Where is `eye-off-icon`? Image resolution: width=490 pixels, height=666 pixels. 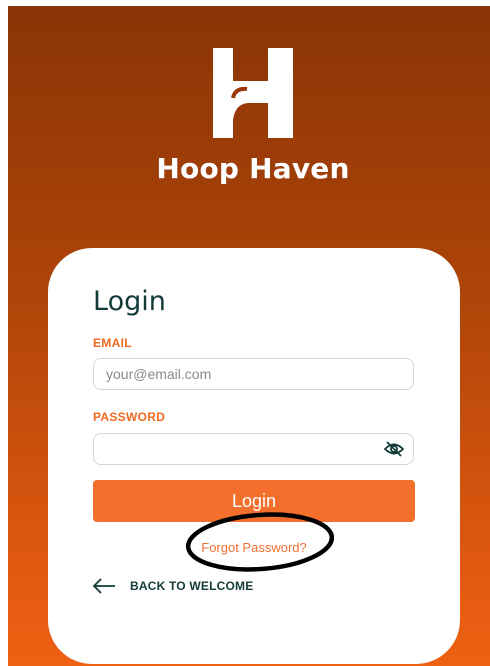
eye-off-icon is located at coordinates (394, 449).